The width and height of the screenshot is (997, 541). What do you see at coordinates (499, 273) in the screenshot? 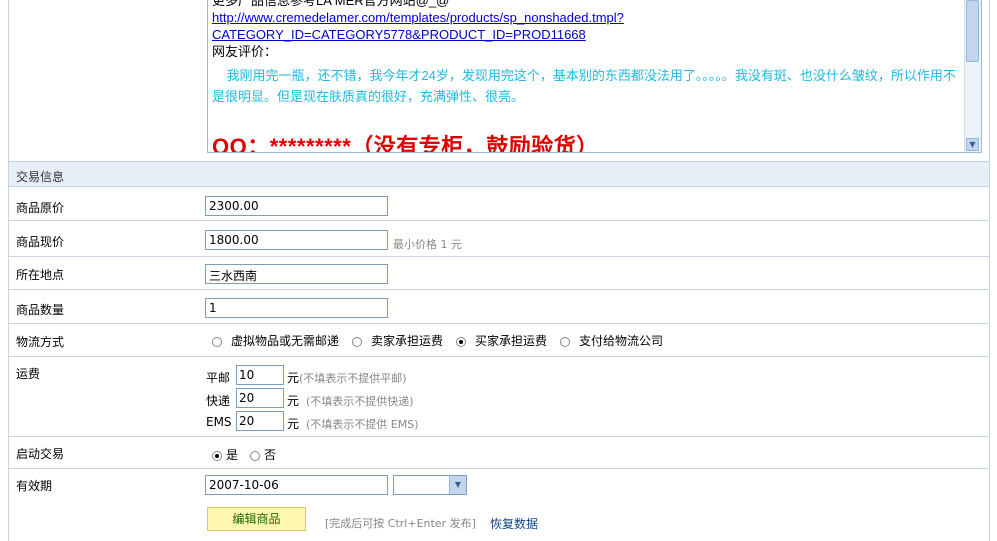
I see `row-location: 所在地点 三水西南` at bounding box center [499, 273].